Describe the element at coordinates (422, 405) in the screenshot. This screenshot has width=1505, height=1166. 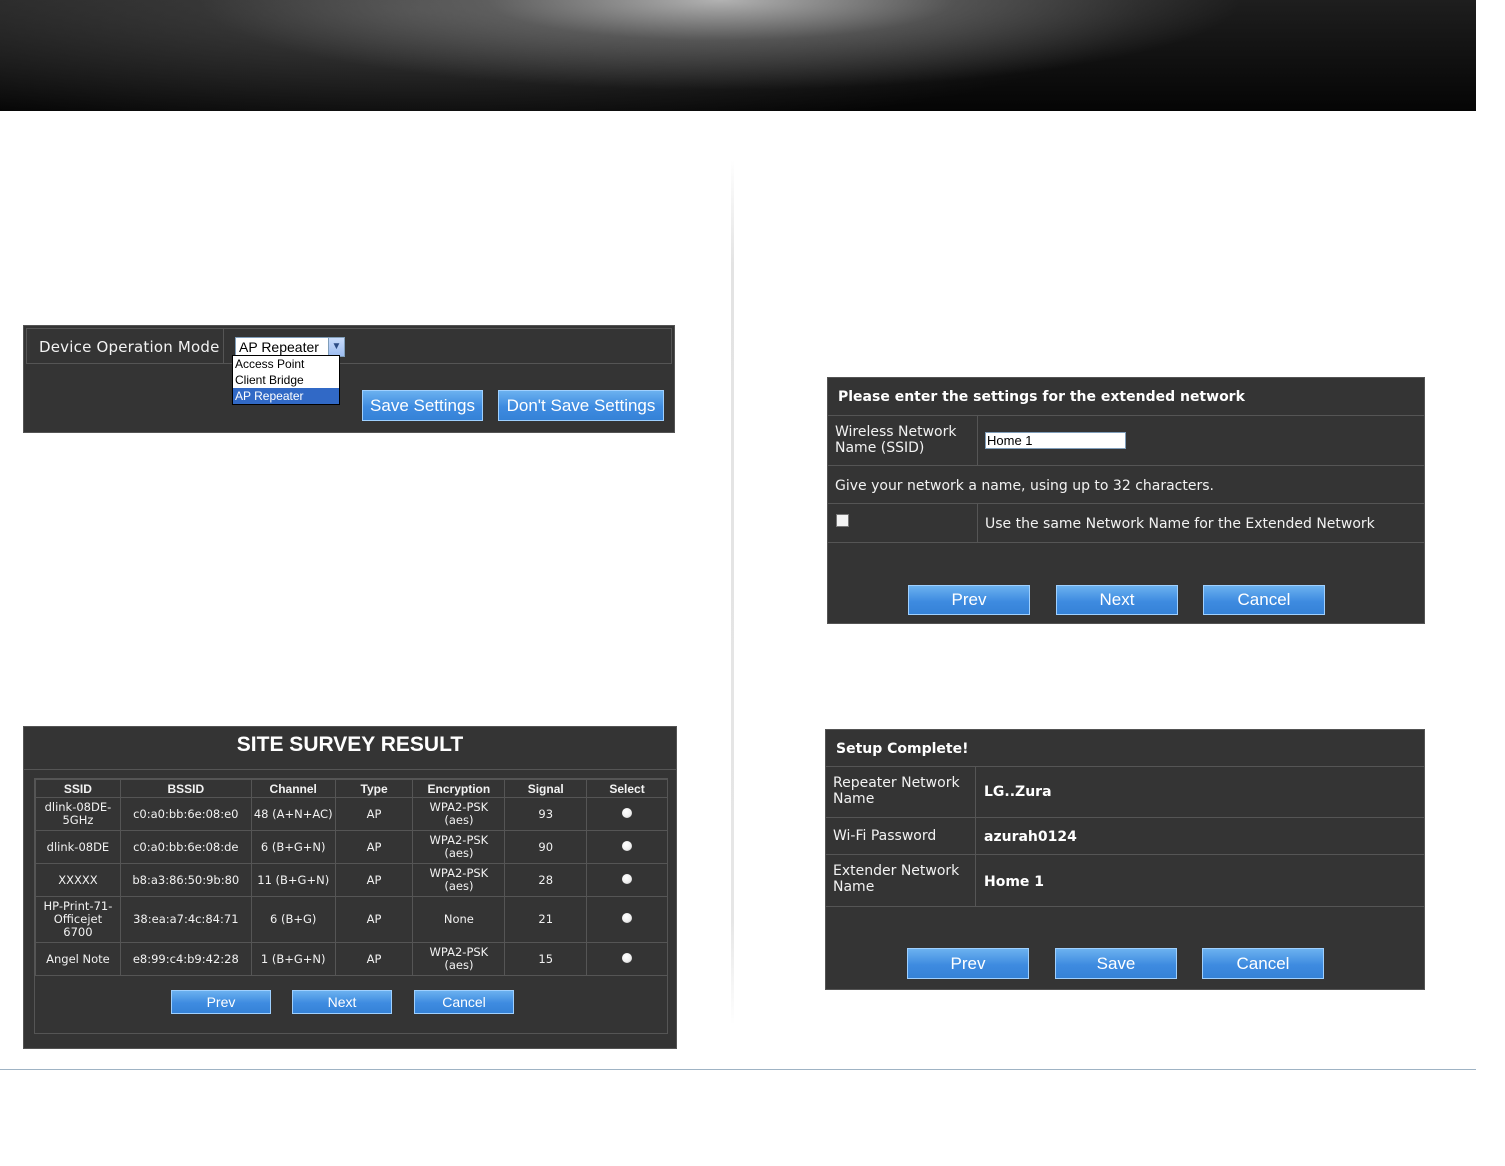
I see `save-settings-button: Save Settings` at that location.